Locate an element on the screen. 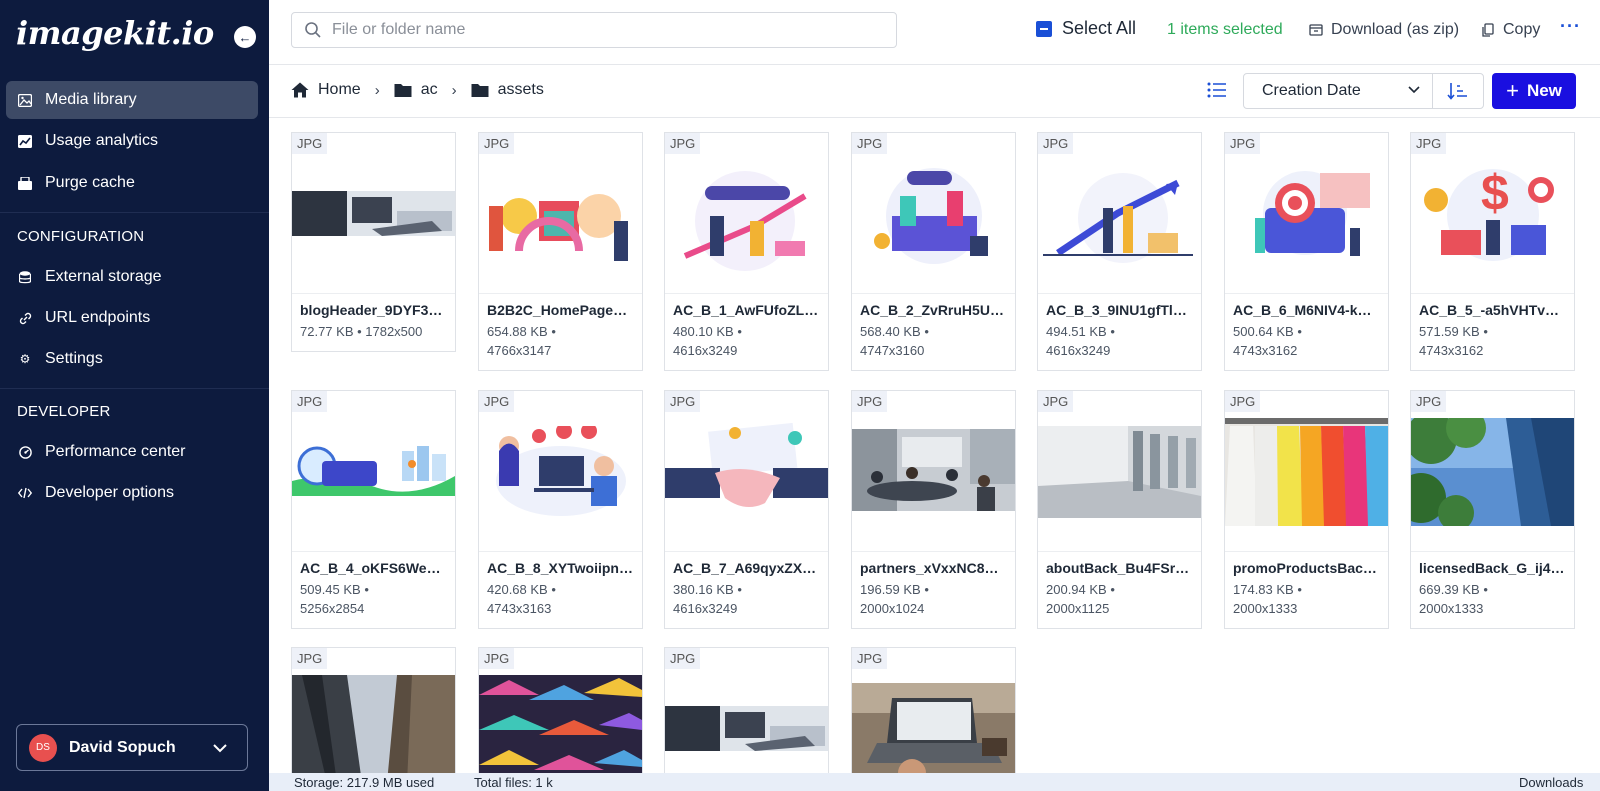 The image size is (1600, 791). user-name: David Sopuch is located at coordinates (122, 747).